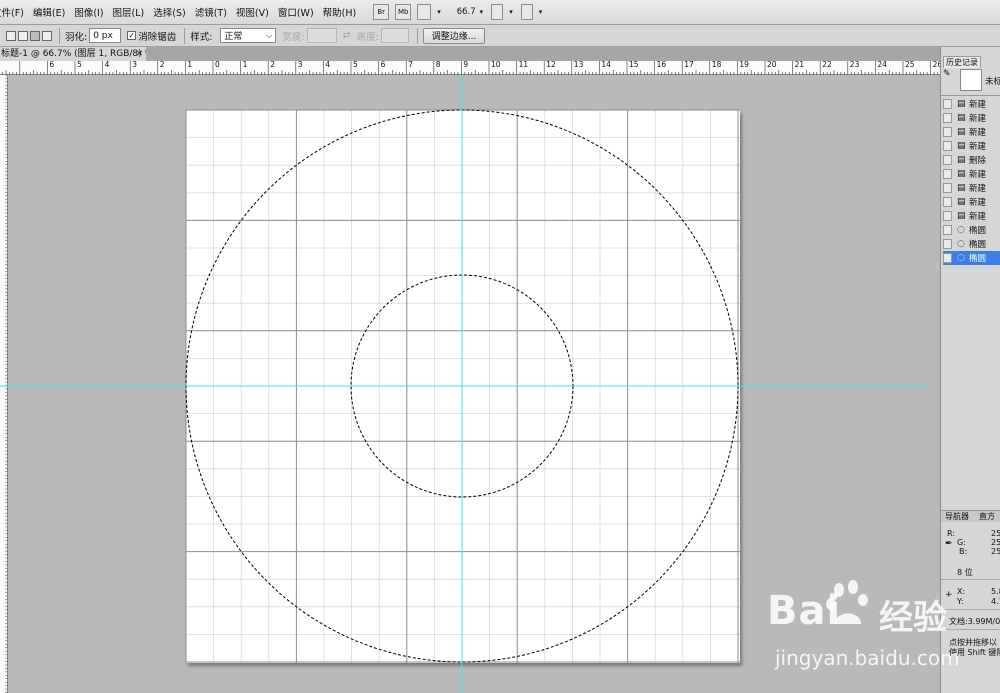  Describe the element at coordinates (523, 64) in the screenshot. I see `ruler-number: 11` at that location.